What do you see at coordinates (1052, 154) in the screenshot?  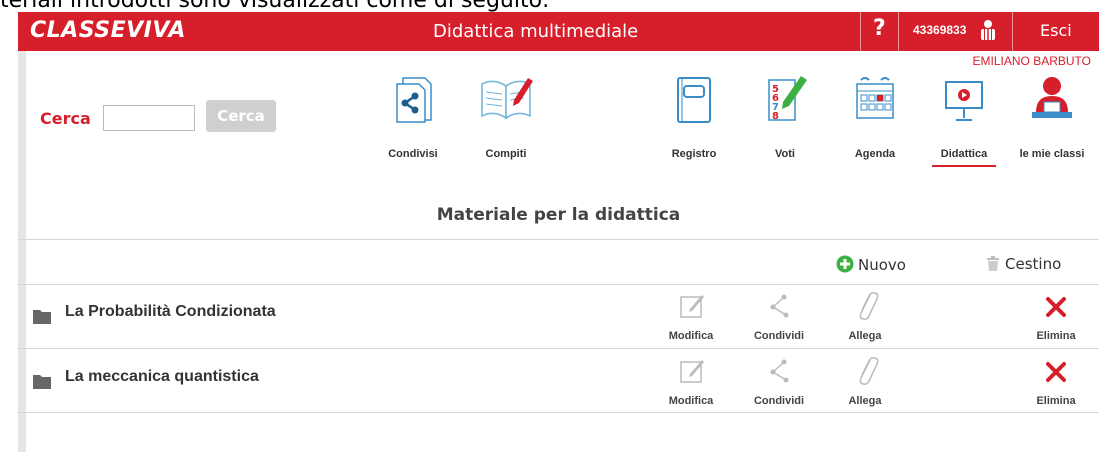 I see `nav-label: le mie classi` at bounding box center [1052, 154].